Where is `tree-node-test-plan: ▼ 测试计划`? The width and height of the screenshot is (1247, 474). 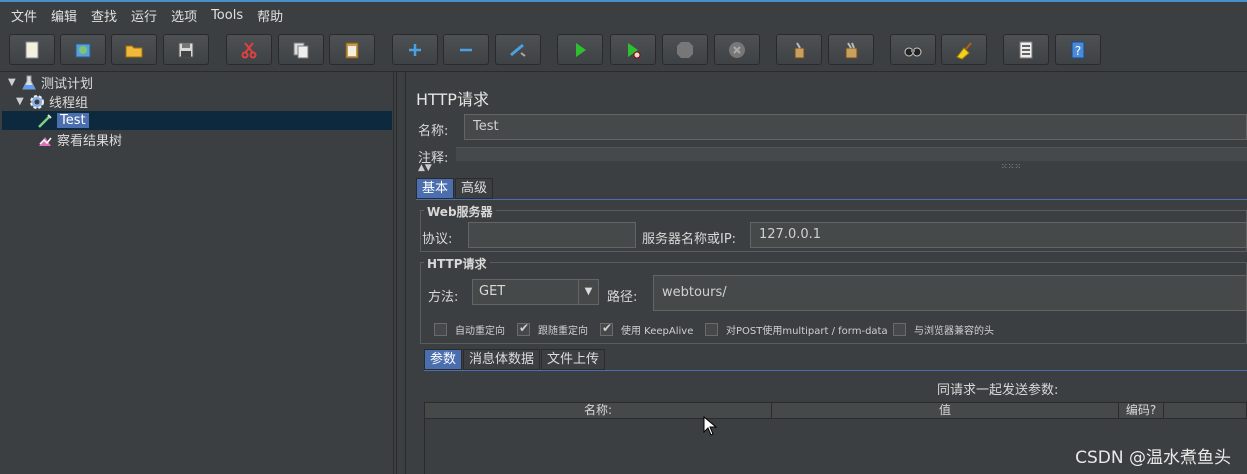
tree-node-test-plan: ▼ 测试计划 is located at coordinates (50, 82).